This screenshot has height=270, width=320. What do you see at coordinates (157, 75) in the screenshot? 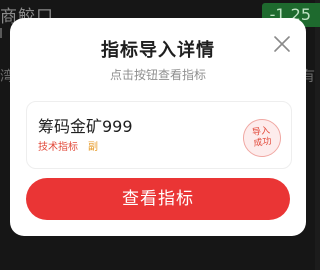
I see `dialog-subtitle: 点击按钮查看指标` at bounding box center [157, 75].